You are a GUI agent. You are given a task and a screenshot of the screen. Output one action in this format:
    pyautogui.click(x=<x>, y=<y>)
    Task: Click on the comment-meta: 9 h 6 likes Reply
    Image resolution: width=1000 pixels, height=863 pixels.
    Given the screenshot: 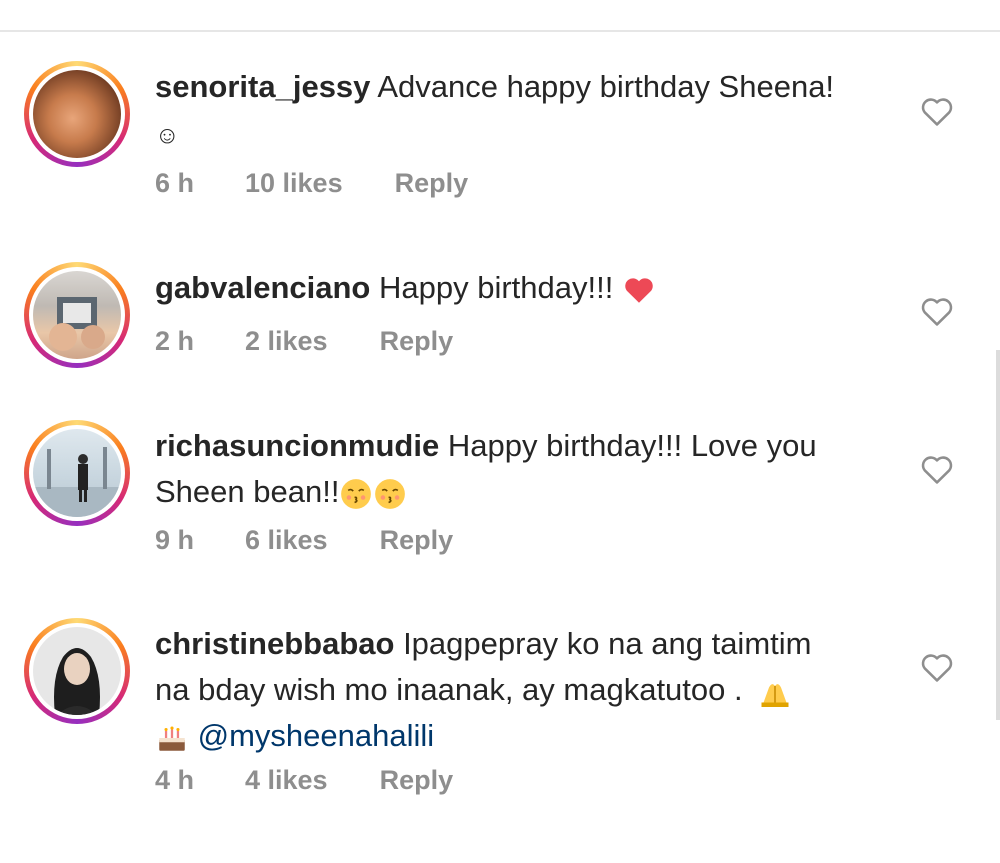 What is the action you would take?
    pyautogui.click(x=304, y=540)
    